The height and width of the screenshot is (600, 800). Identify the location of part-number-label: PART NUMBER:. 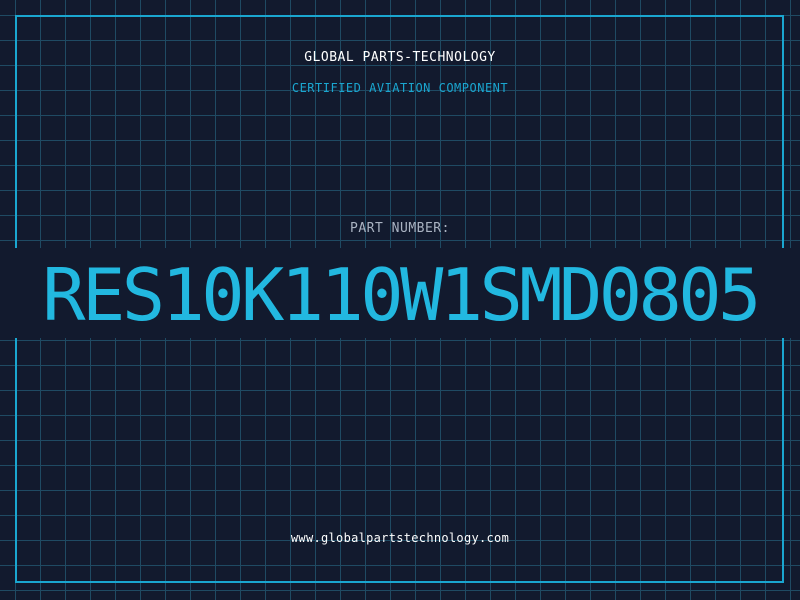
(400, 228).